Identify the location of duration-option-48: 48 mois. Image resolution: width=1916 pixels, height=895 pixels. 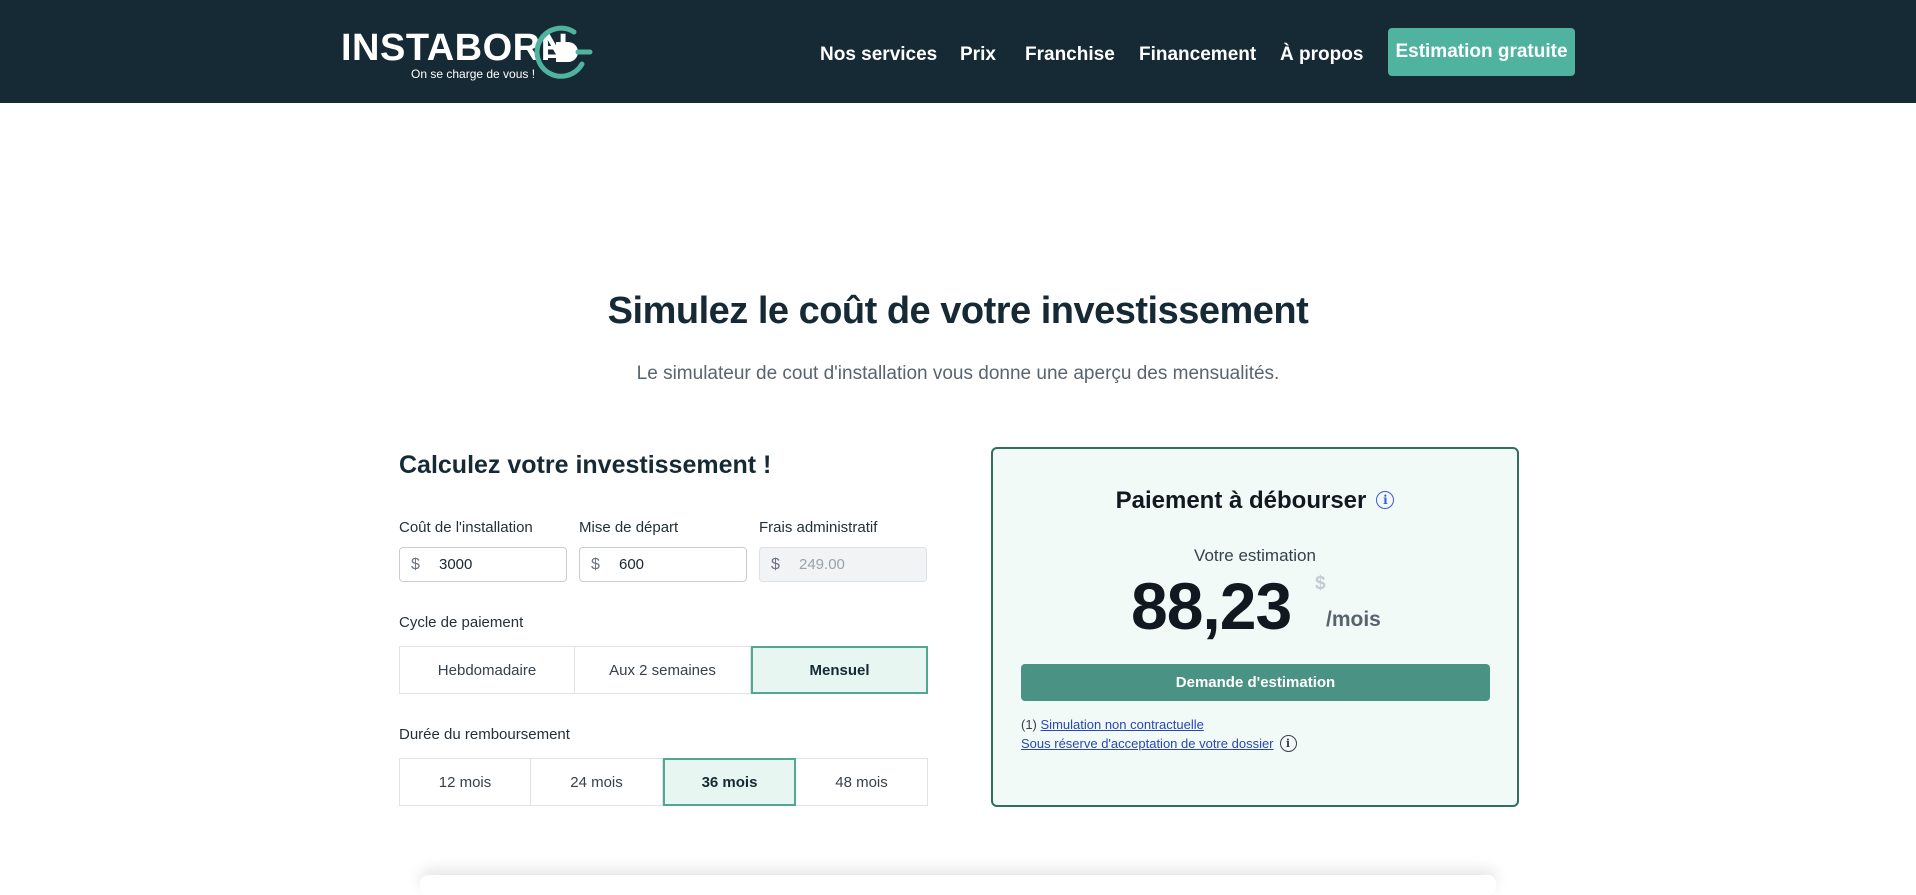
(862, 782).